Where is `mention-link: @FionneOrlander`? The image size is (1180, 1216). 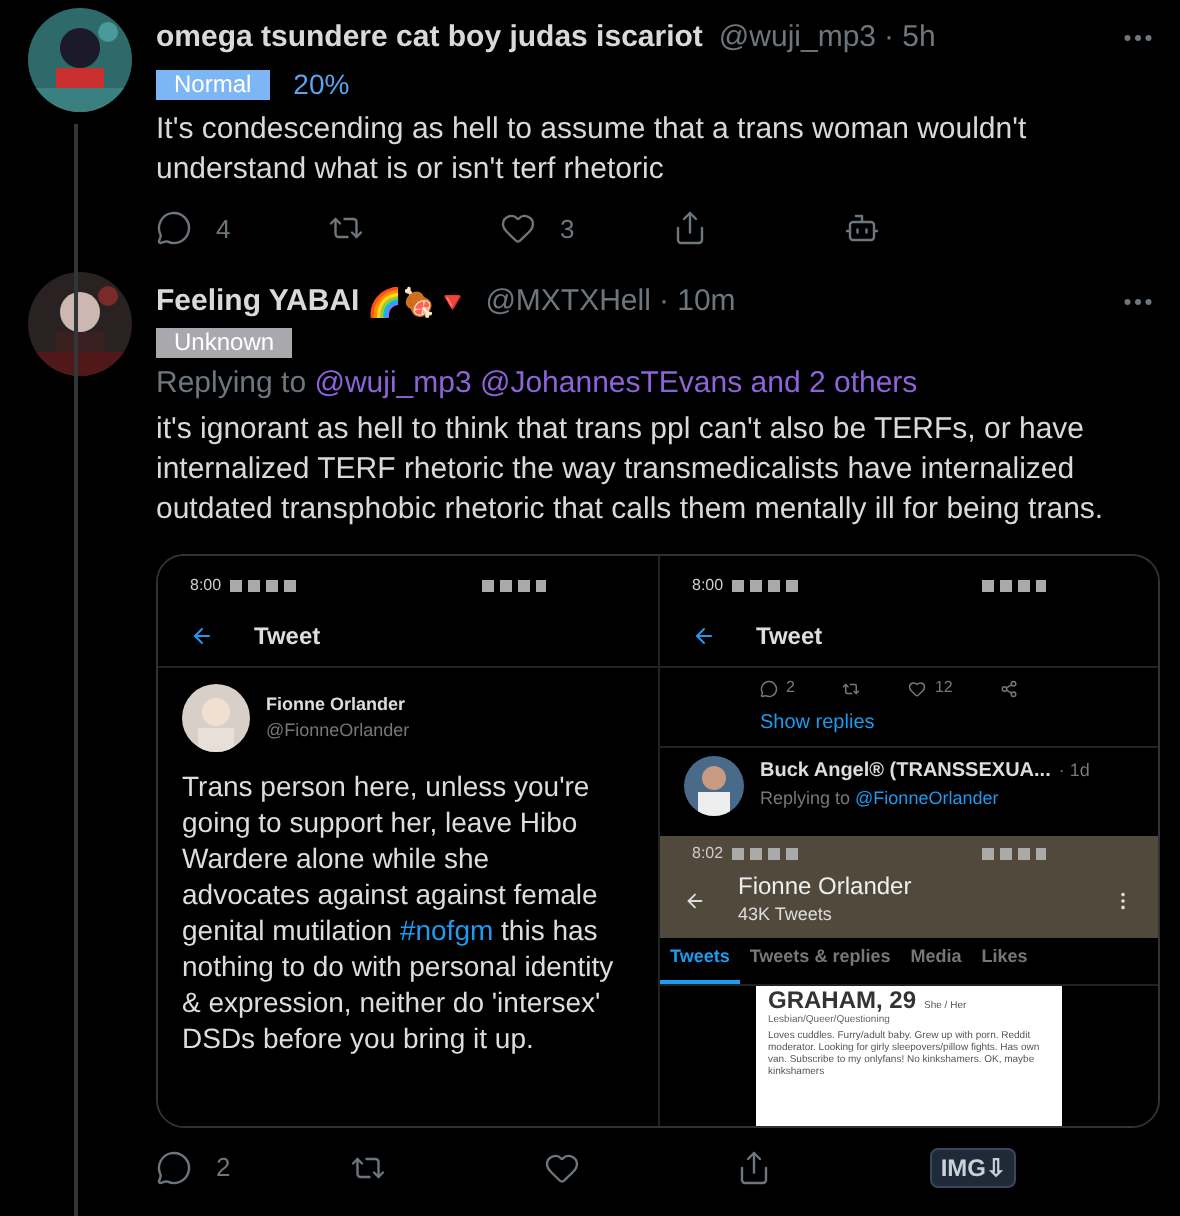
mention-link: @FionneOrlander is located at coordinates (927, 798).